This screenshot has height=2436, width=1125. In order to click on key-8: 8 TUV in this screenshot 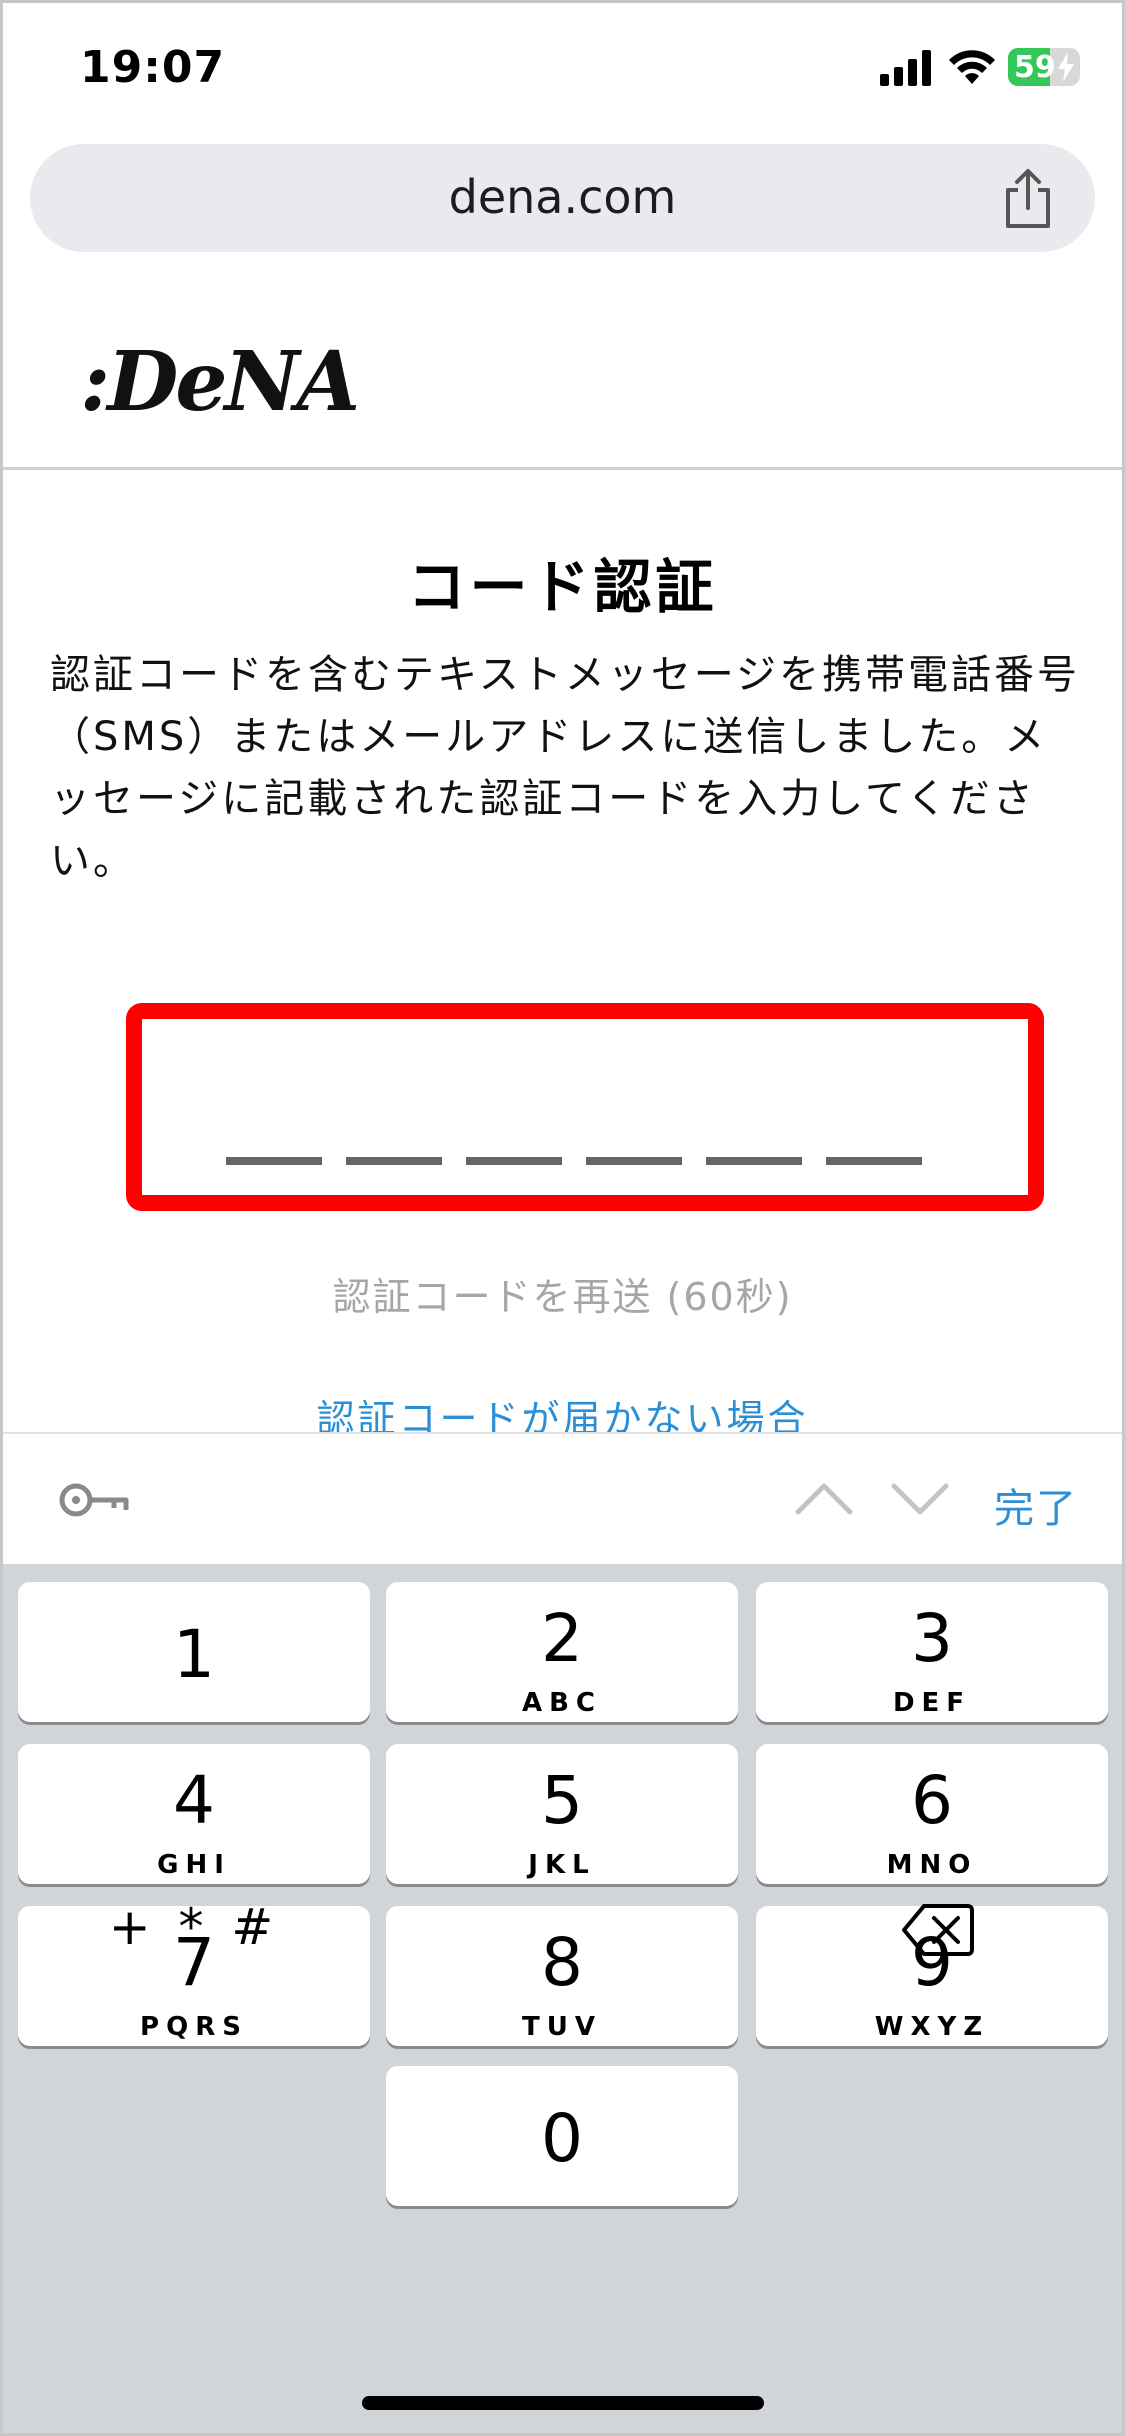, I will do `click(562, 1976)`.